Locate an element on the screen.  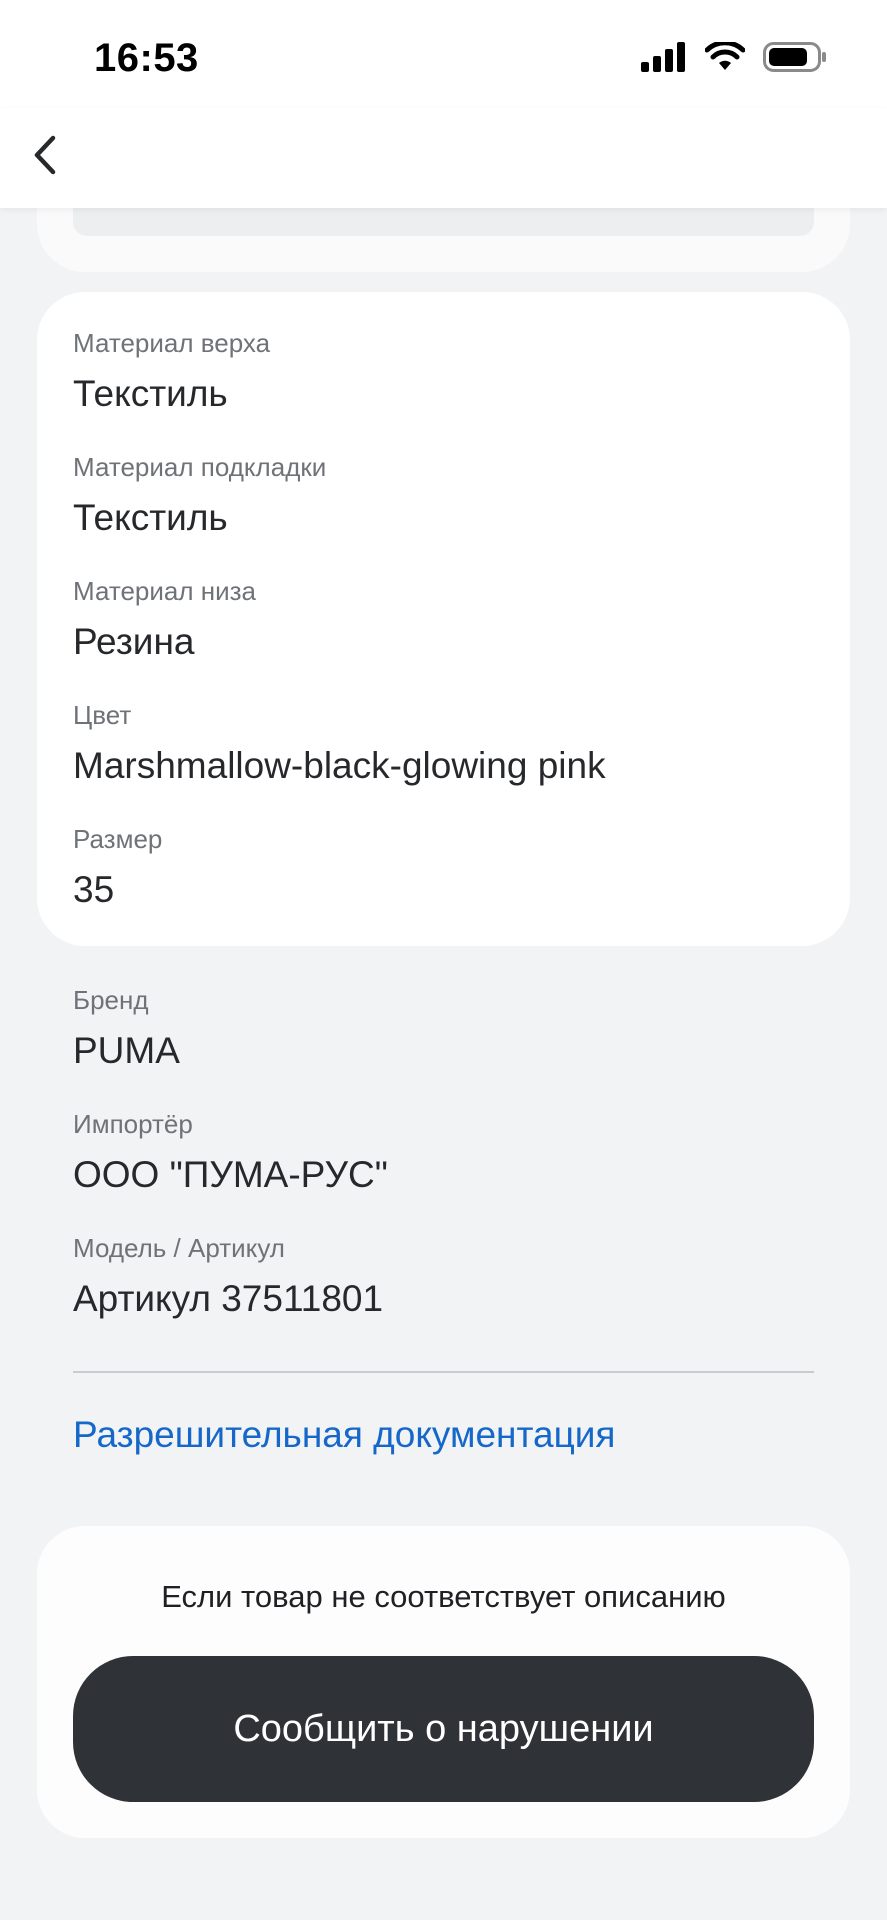
back-button is located at coordinates (45, 157).